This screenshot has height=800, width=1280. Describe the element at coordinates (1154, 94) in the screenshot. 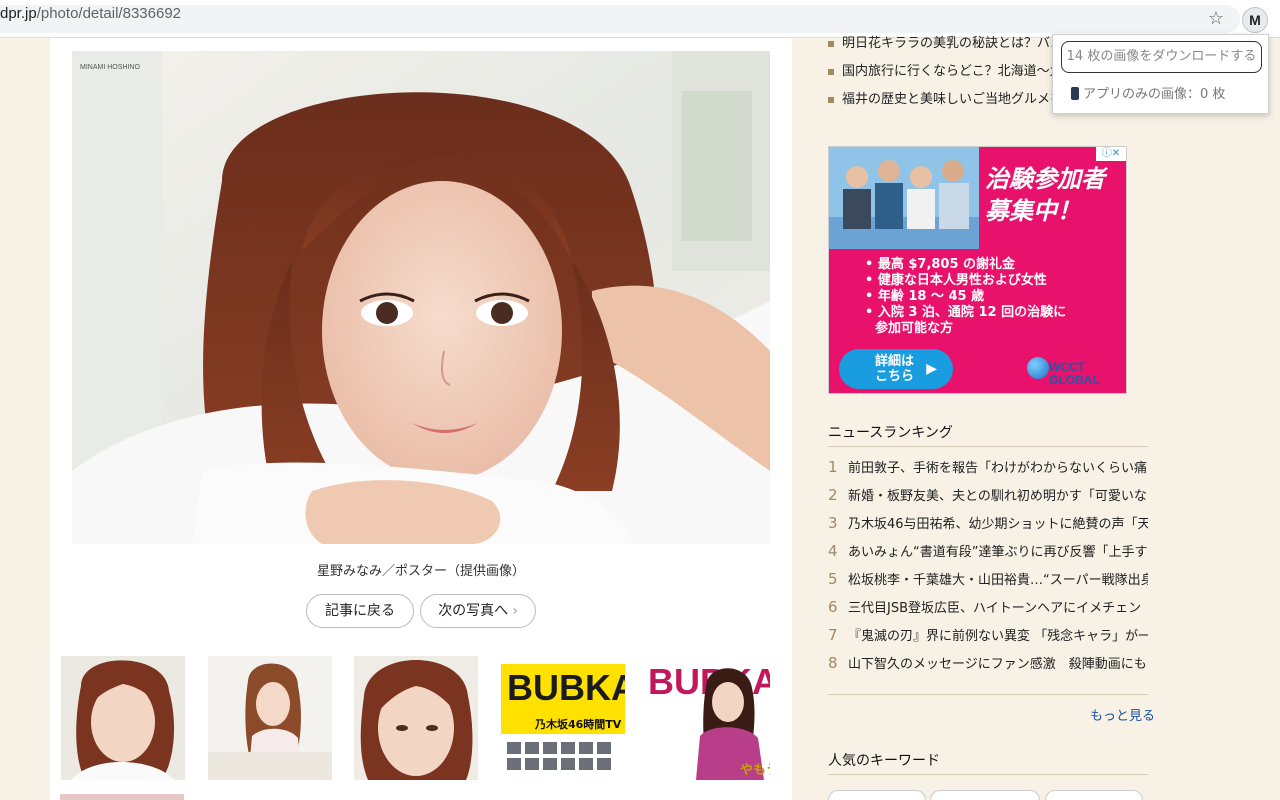

I see `app-only-label: アプリのみの画像：0 枚` at that location.